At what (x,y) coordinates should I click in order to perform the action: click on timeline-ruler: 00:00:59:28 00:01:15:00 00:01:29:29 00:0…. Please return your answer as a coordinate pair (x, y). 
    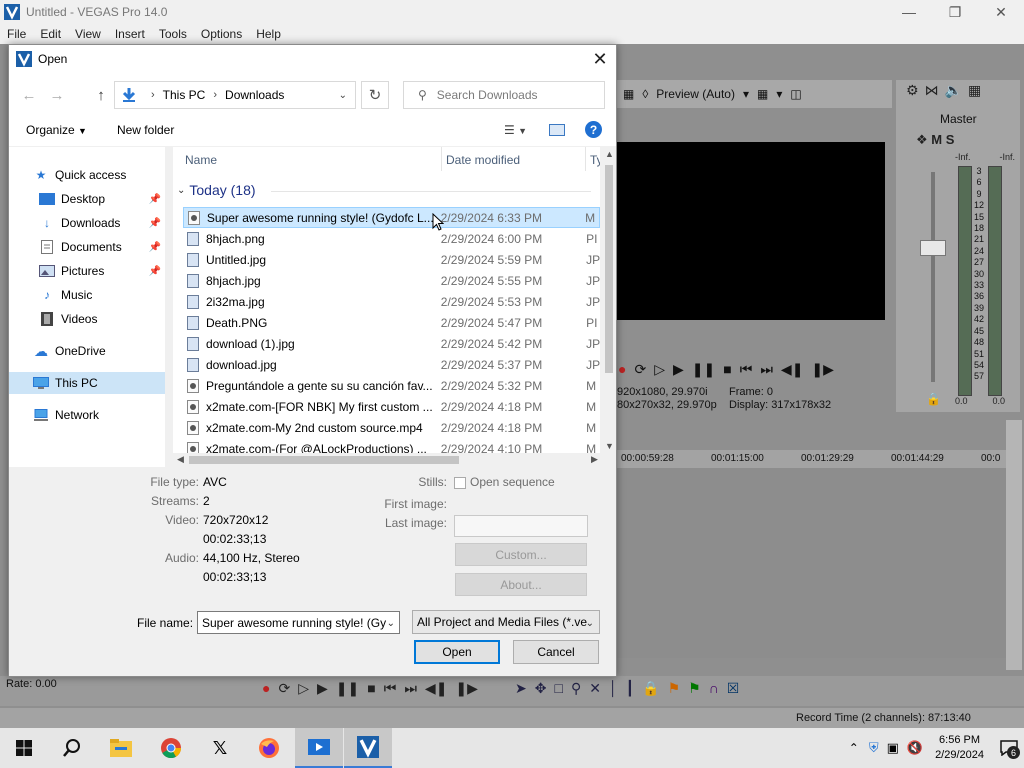
    Looking at the image, I should click on (813, 459).